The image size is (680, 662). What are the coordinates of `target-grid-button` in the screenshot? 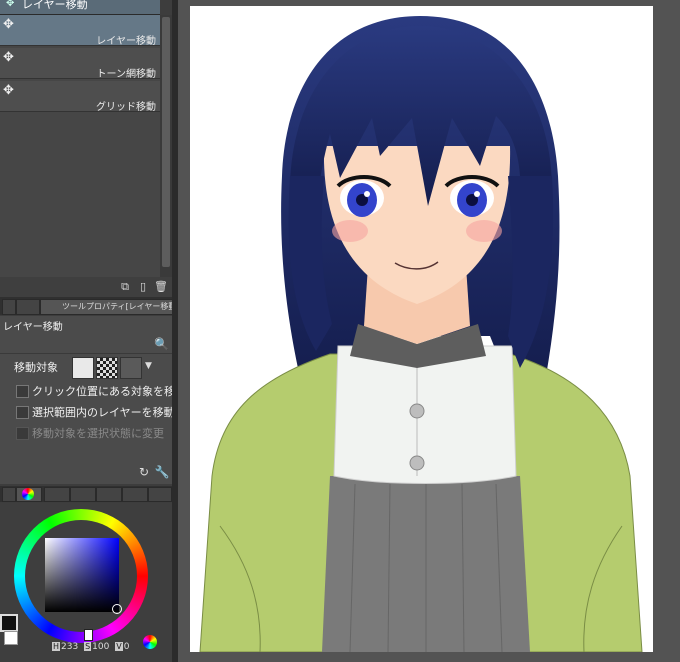 It's located at (131, 368).